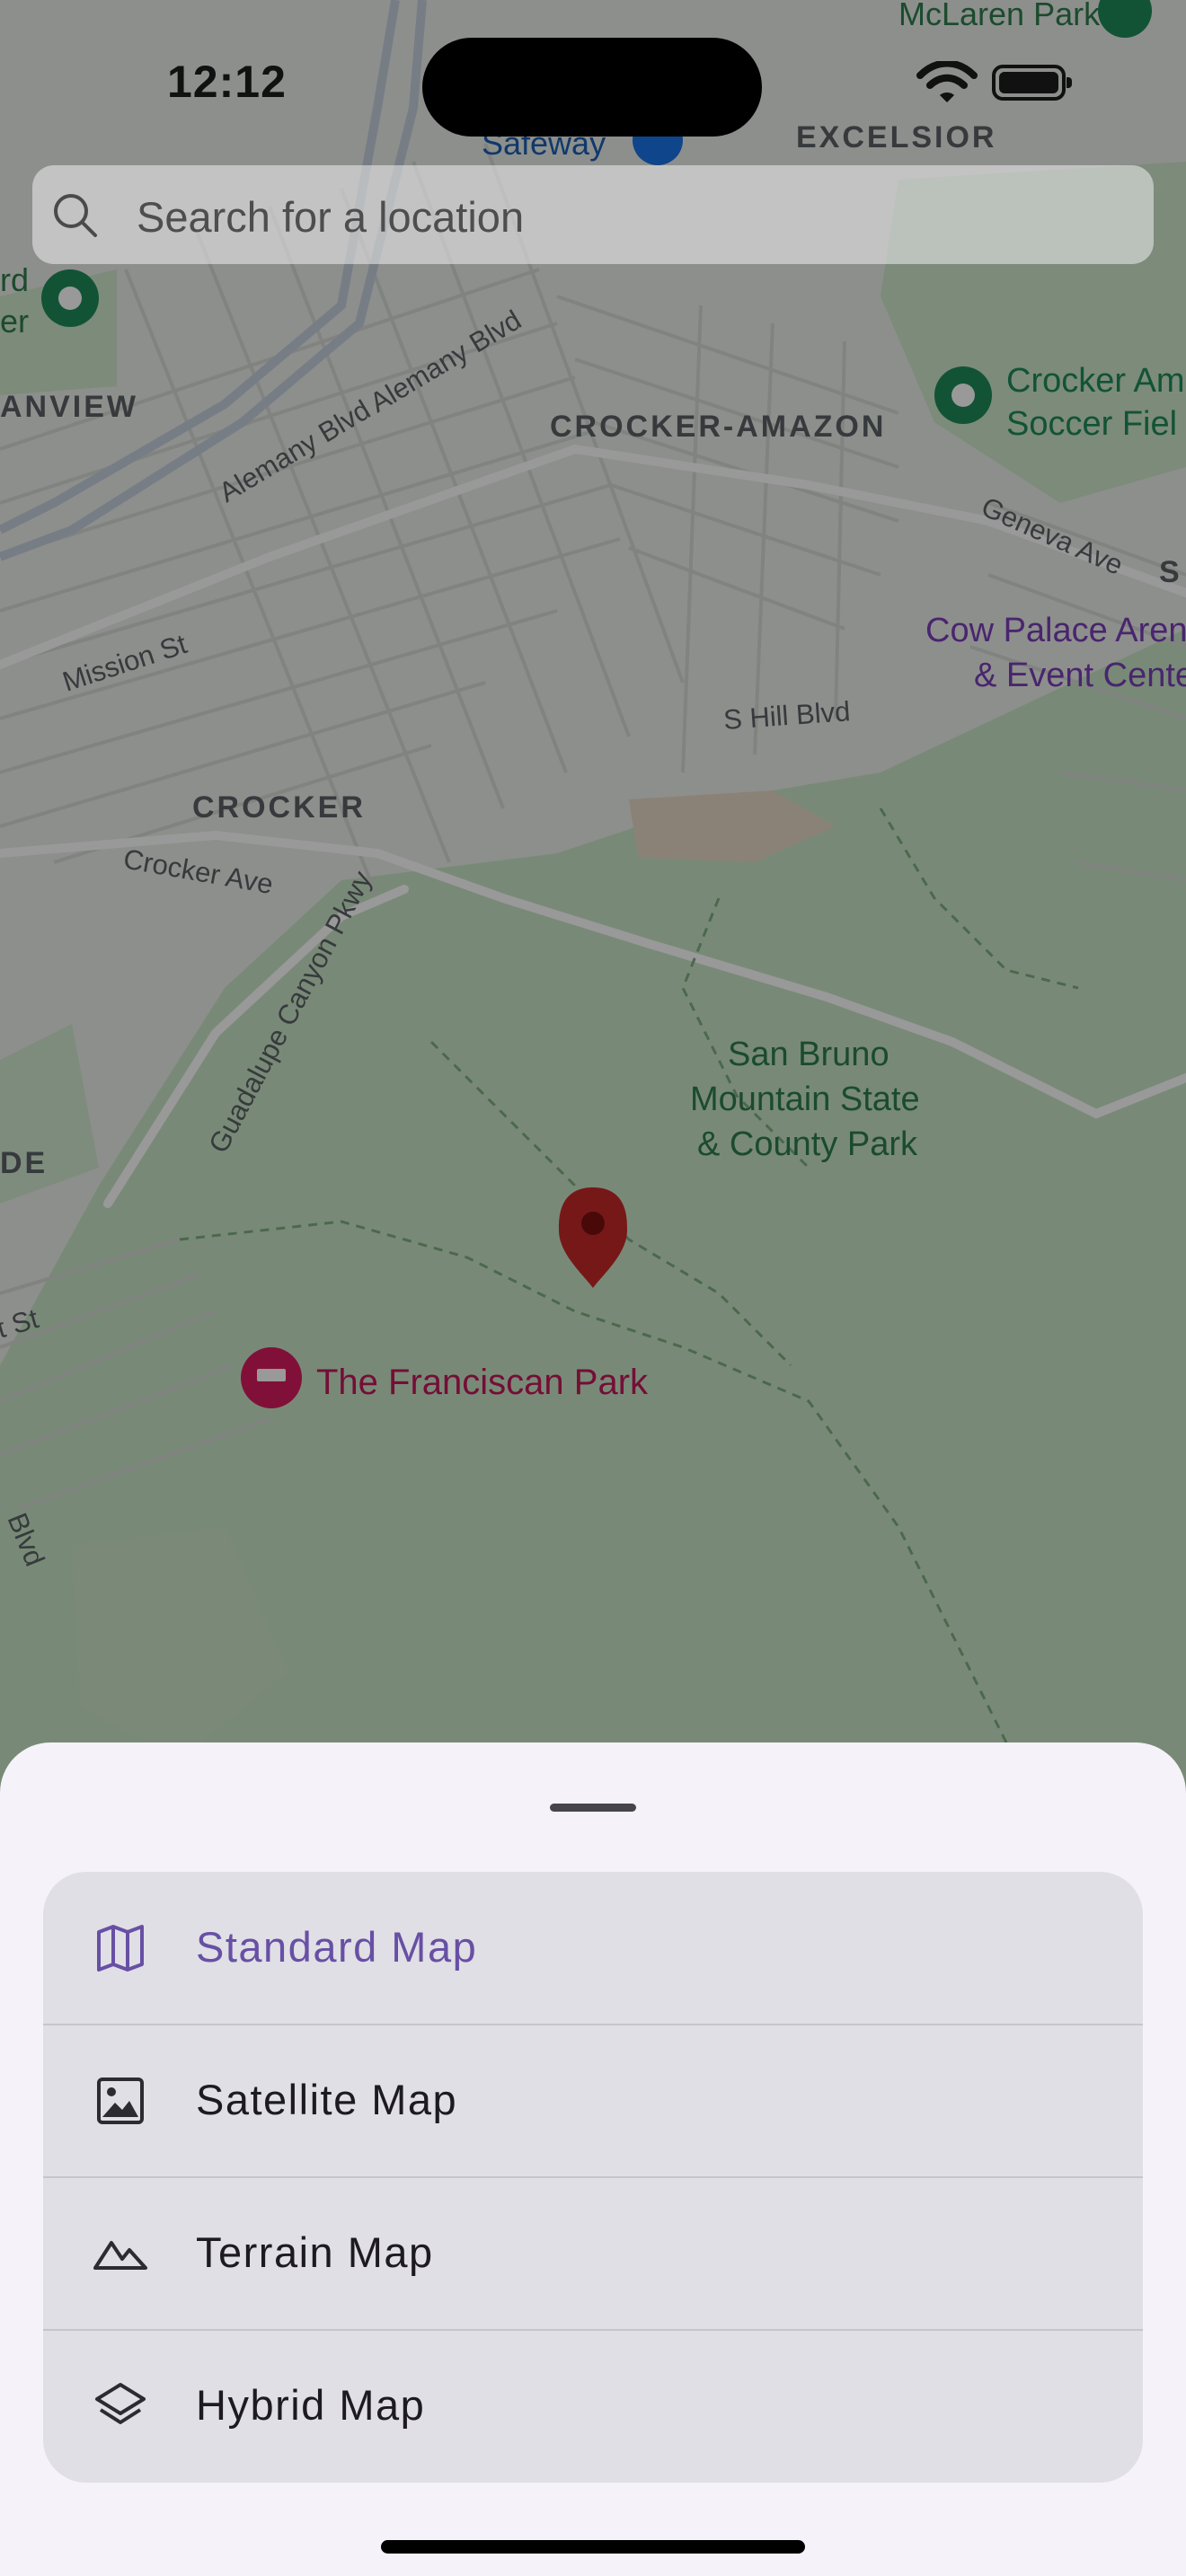  Describe the element at coordinates (120, 2255) in the screenshot. I see `terrain-icon` at that location.